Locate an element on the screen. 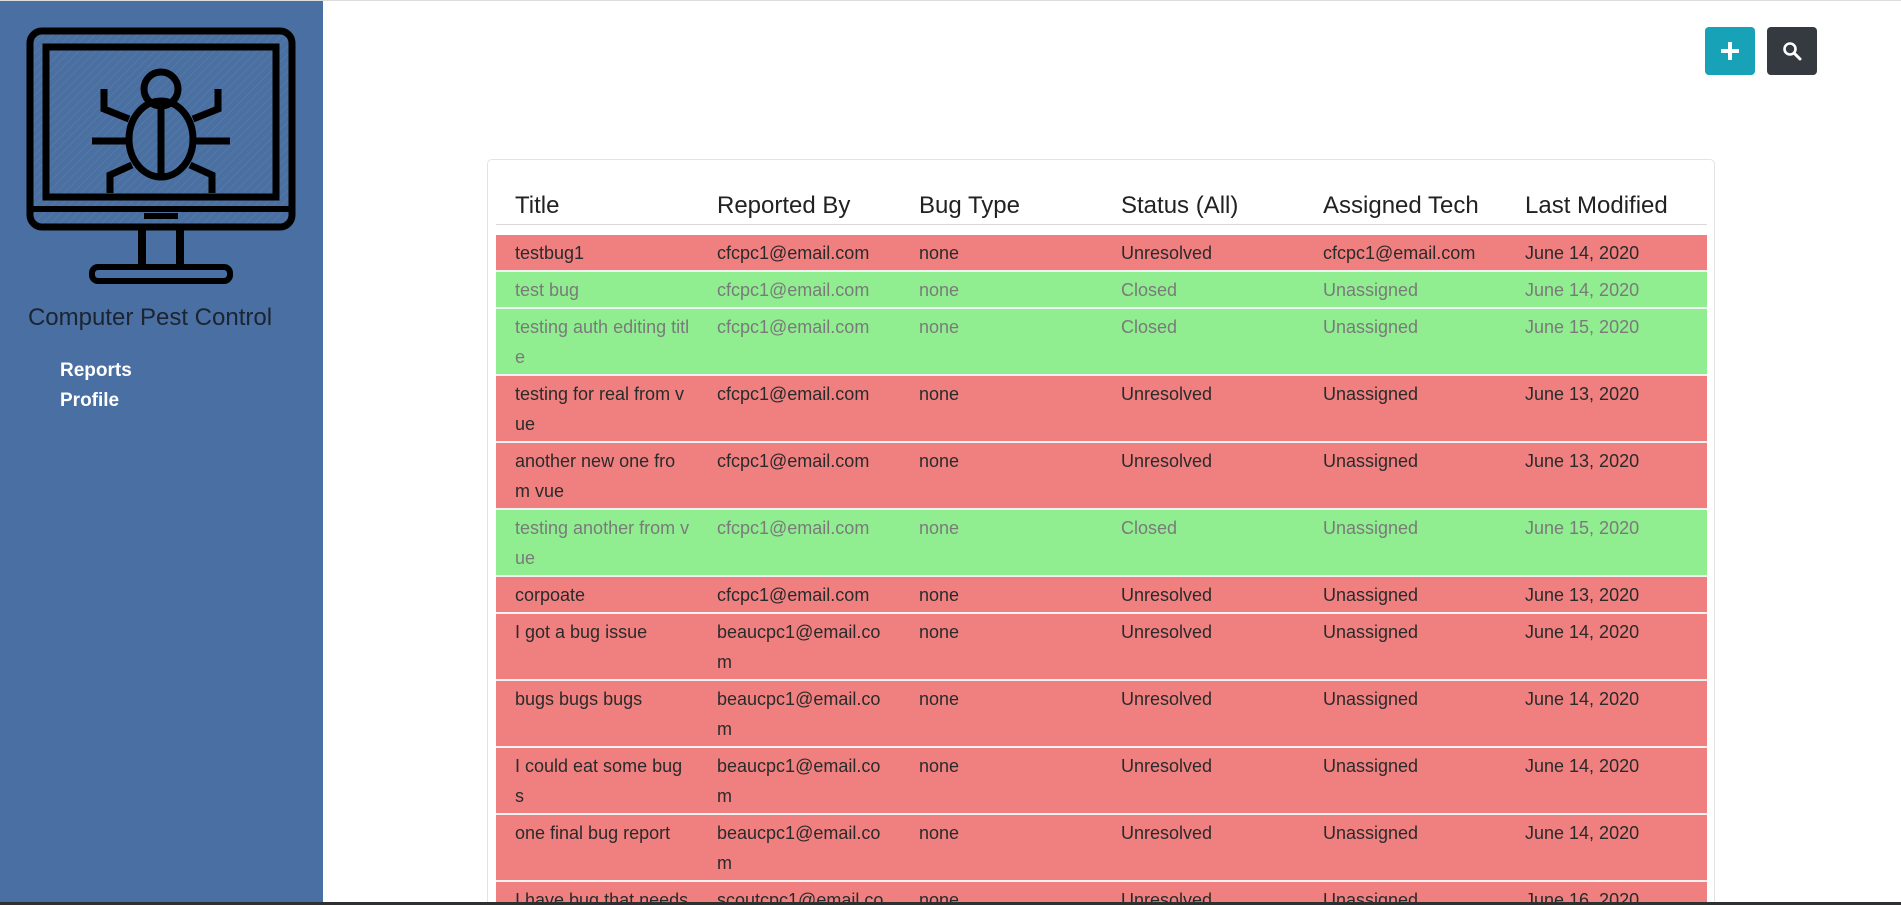 The height and width of the screenshot is (905, 1901). search-icon is located at coordinates (1792, 51).